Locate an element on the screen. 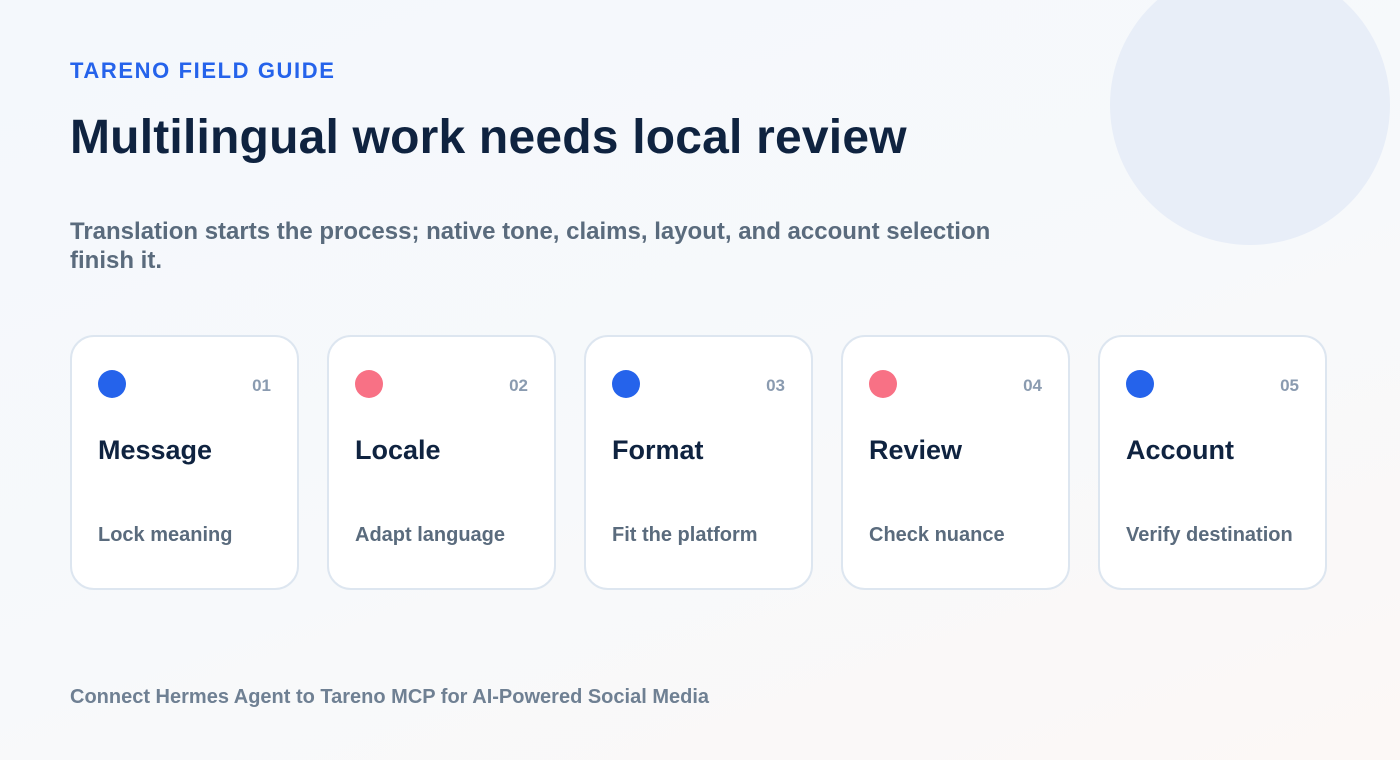  step-card-locale: 02 Locale Adapt language is located at coordinates (441, 462).